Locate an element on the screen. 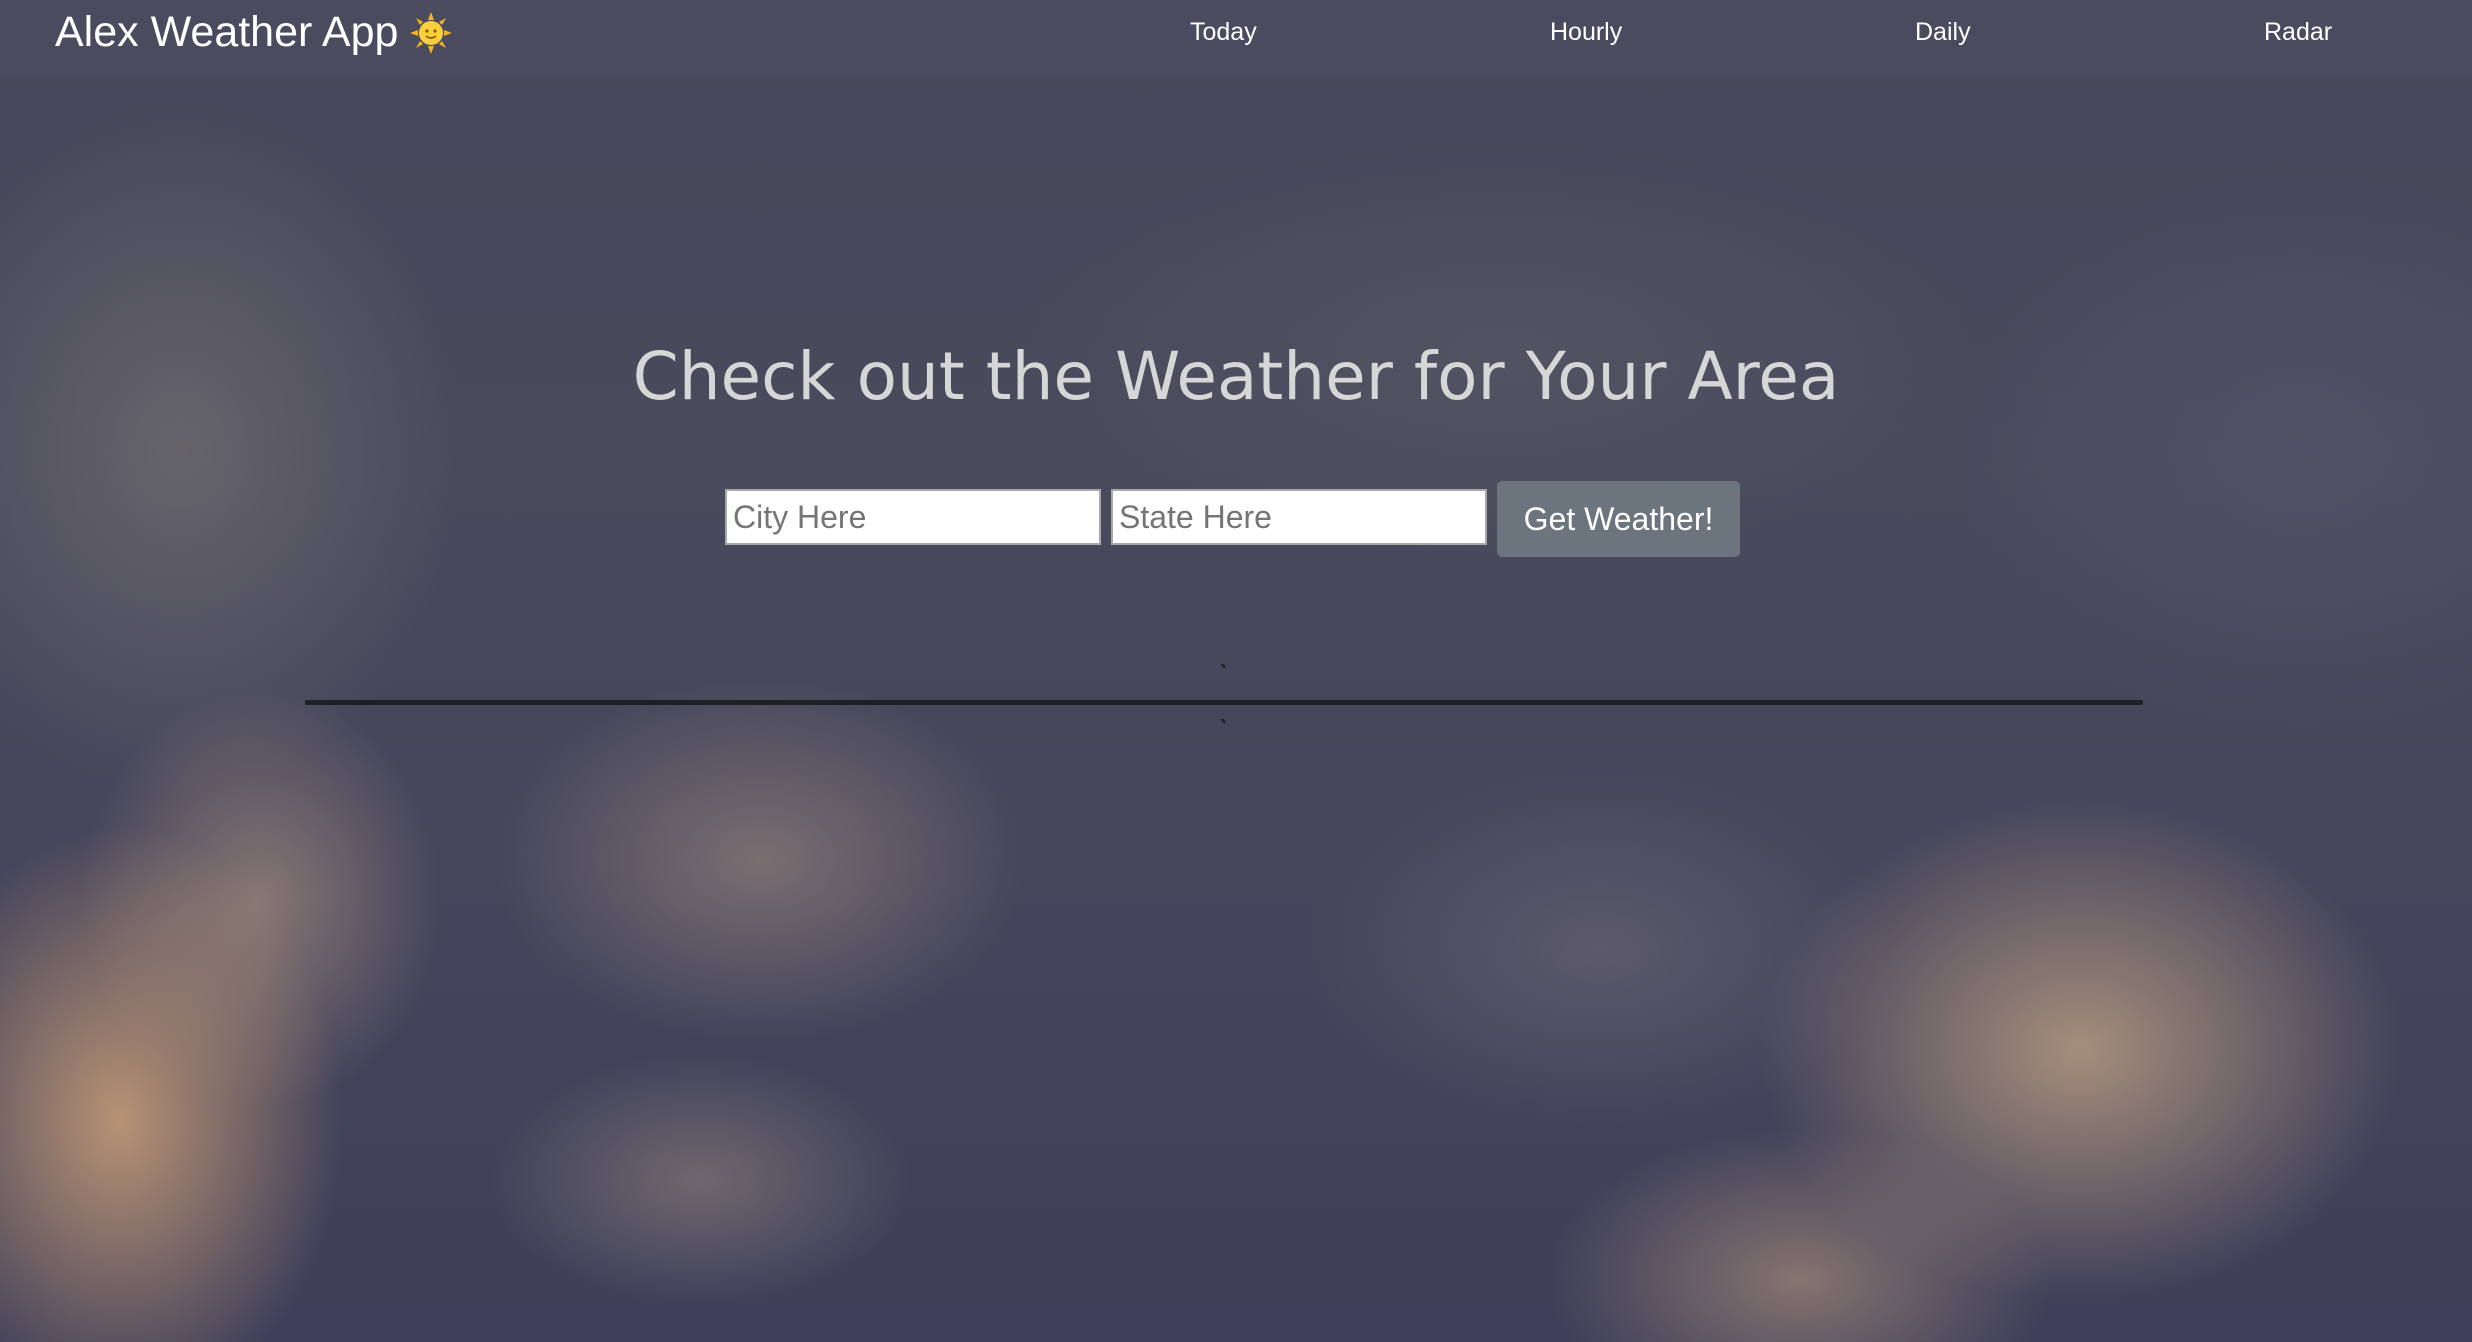 This screenshot has height=1342, width=2472. nav-link-radar: Radar is located at coordinates (2298, 32).